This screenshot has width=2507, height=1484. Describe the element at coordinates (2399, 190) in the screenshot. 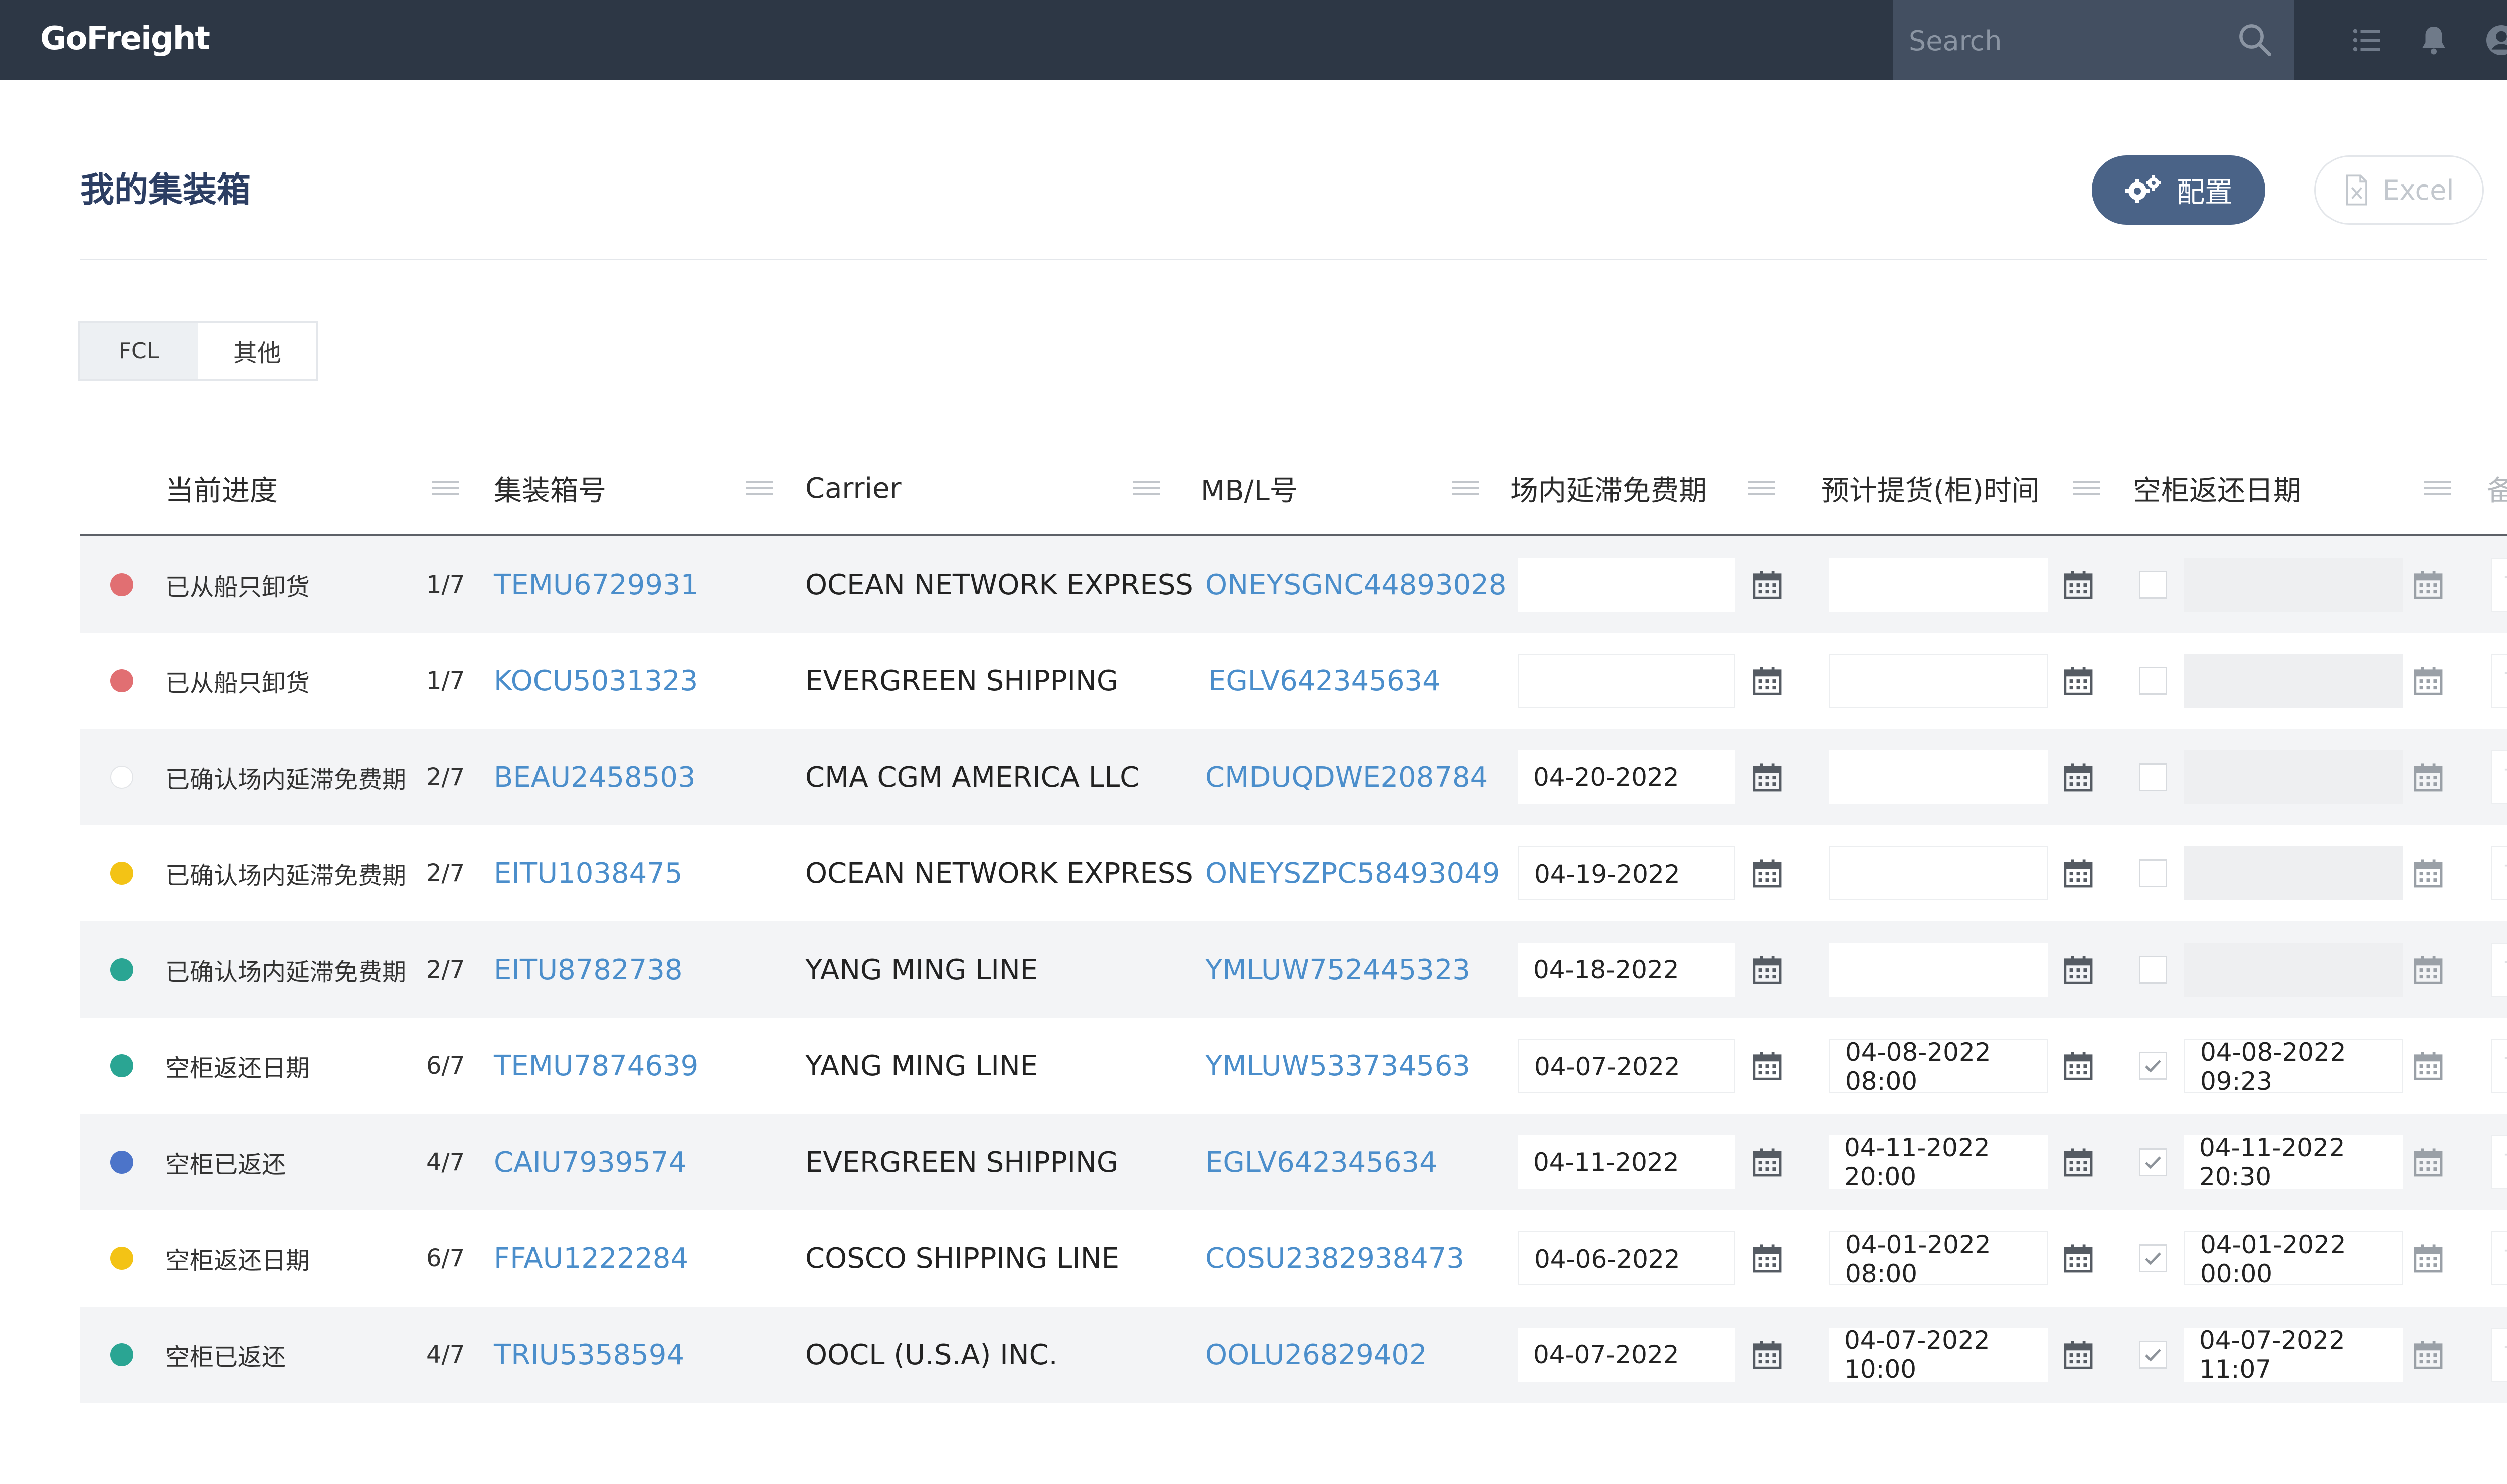

I see `excel-export-button: Excel` at that location.